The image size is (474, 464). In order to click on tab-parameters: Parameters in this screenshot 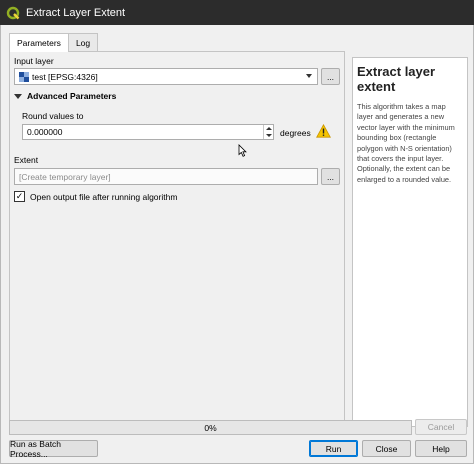, I will do `click(39, 42)`.